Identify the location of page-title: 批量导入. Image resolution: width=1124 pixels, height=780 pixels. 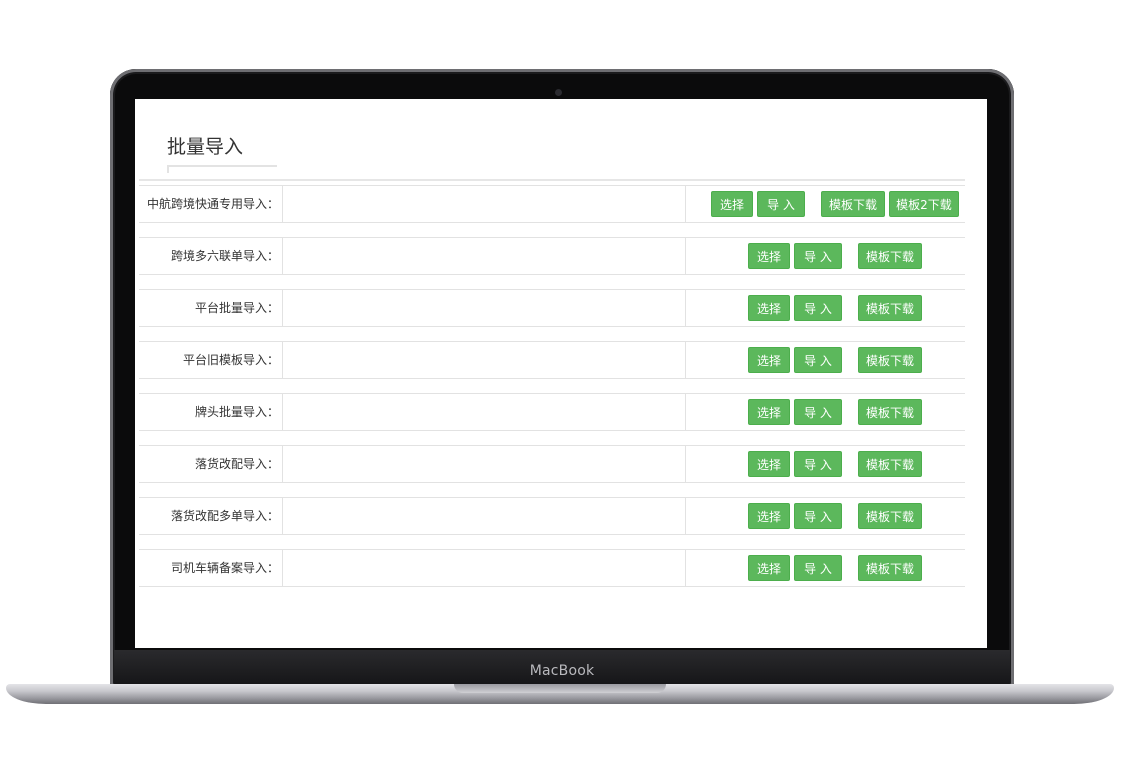
(205, 147).